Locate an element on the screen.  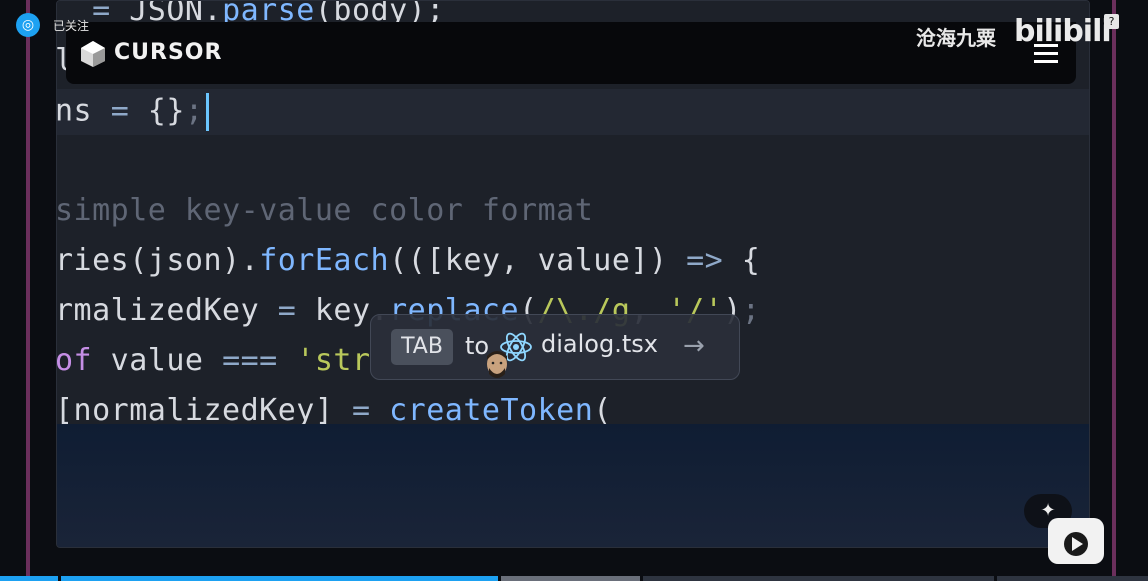
avatar is located at coordinates (497, 364).